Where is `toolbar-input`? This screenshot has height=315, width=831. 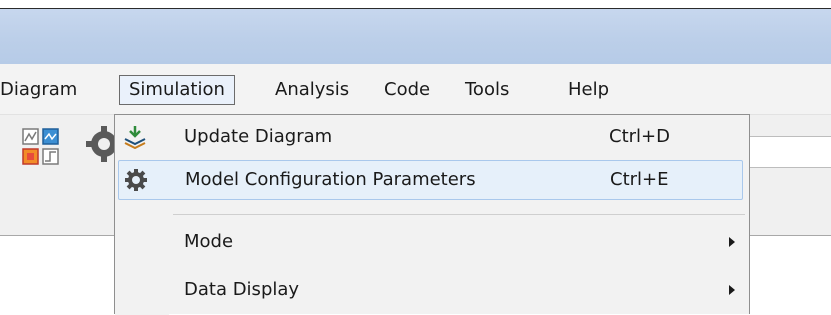
toolbar-input is located at coordinates (786, 152).